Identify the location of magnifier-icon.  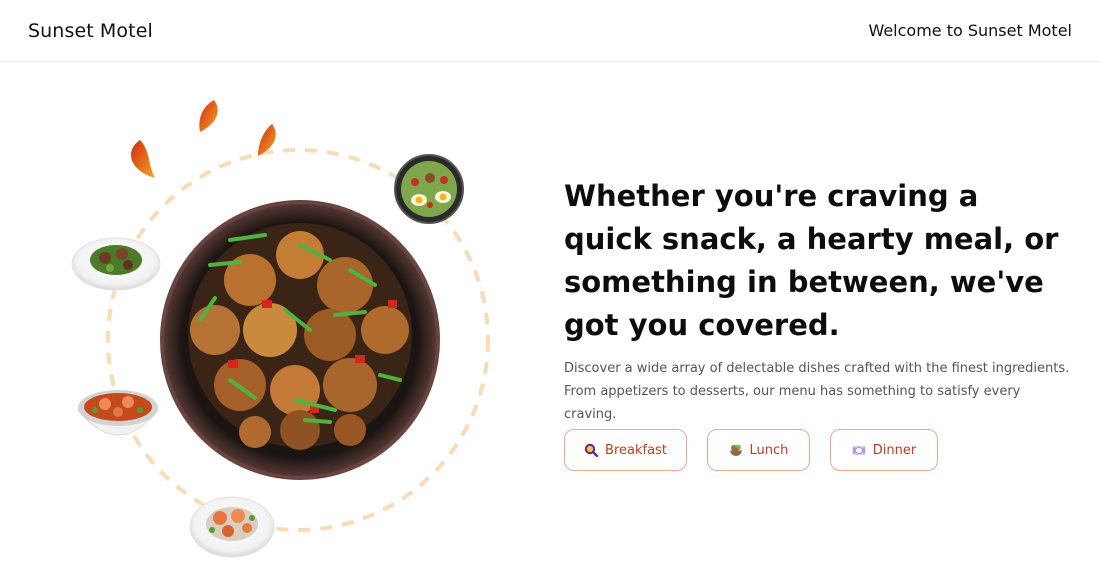
(591, 450).